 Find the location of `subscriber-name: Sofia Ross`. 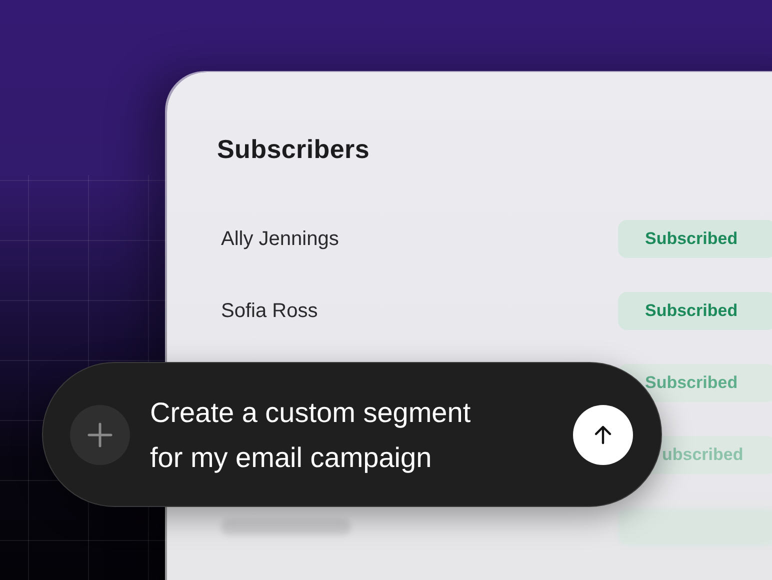

subscriber-name: Sofia Ross is located at coordinates (269, 311).